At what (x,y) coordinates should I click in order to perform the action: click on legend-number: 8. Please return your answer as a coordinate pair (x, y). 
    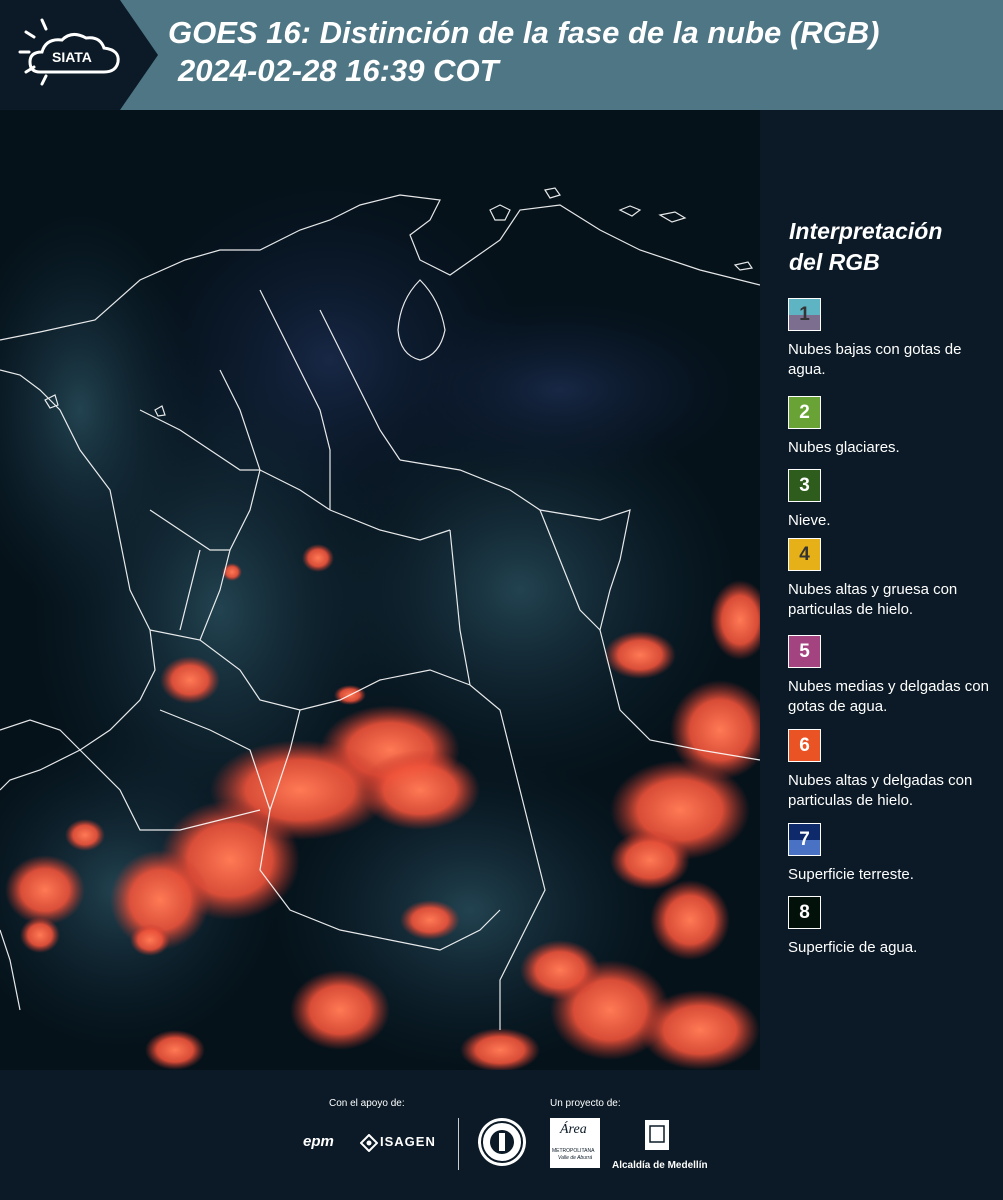
    Looking at the image, I should click on (804, 912).